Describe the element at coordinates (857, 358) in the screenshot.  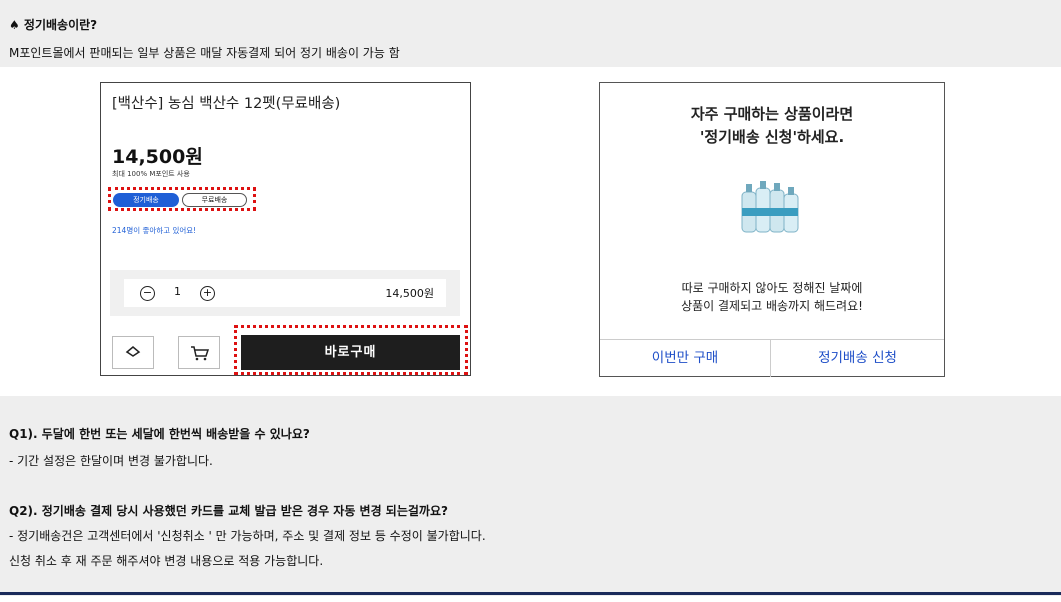
I see `subscribe-button: 정기배송 신청` at that location.